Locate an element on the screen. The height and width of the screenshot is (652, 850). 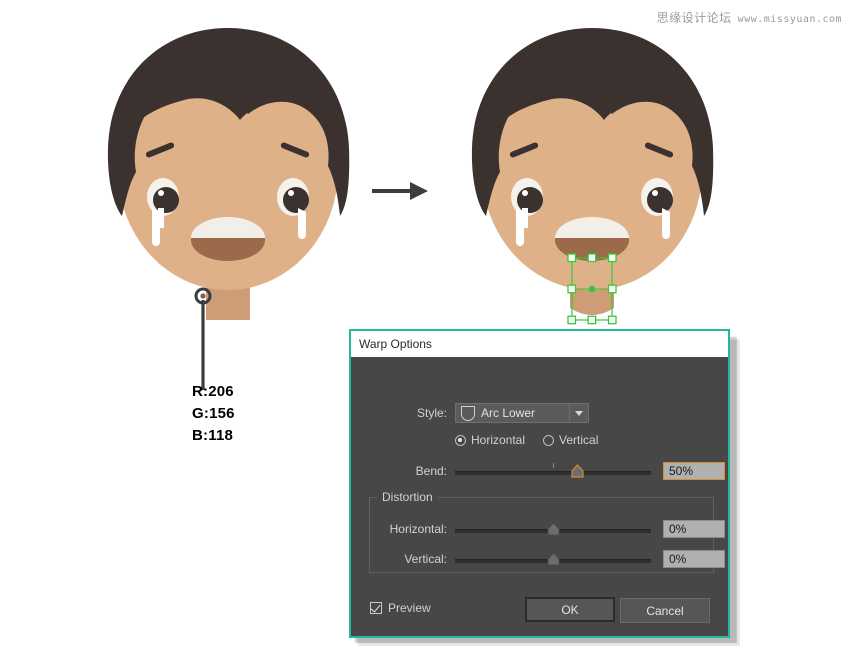
crying-boy-face-original-svg is located at coordinates (228, 174).